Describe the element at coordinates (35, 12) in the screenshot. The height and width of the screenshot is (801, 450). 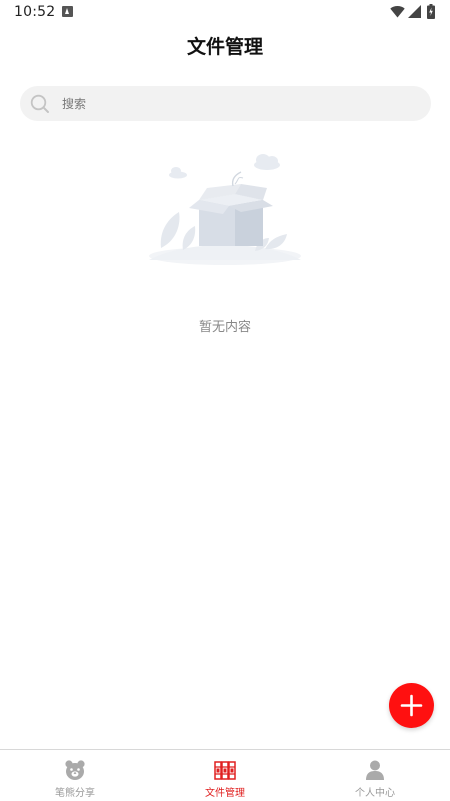
I see `status-time: 10:52` at that location.